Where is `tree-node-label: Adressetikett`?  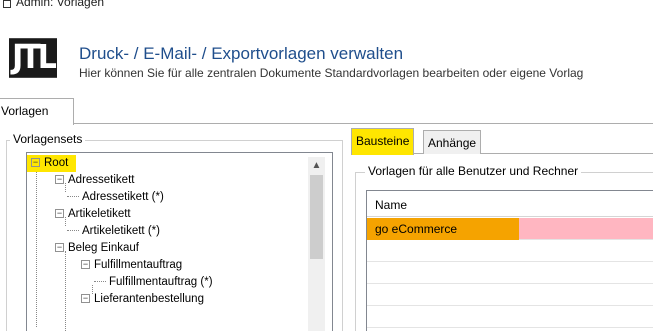 tree-node-label: Adressetikett is located at coordinates (101, 180).